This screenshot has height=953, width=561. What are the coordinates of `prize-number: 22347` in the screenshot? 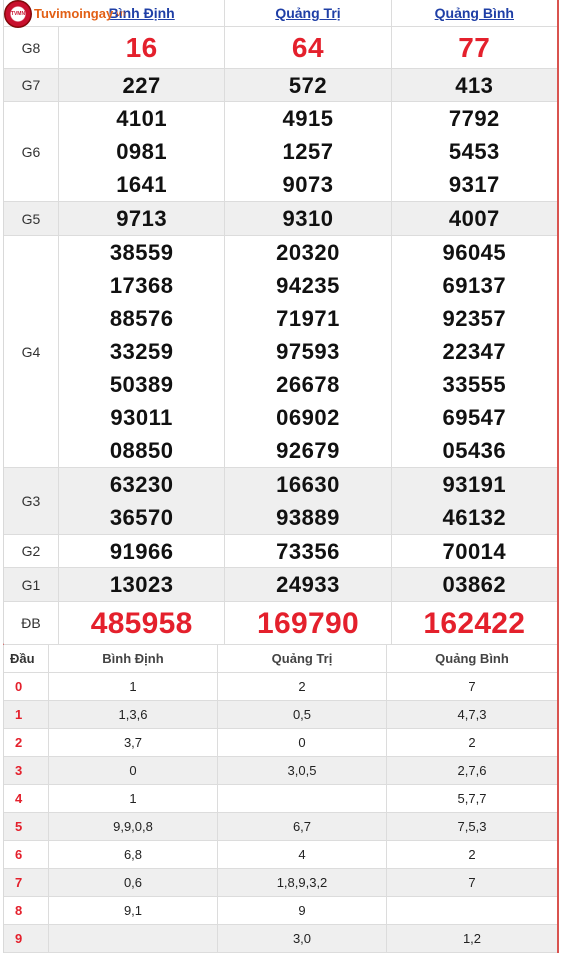 It's located at (474, 351).